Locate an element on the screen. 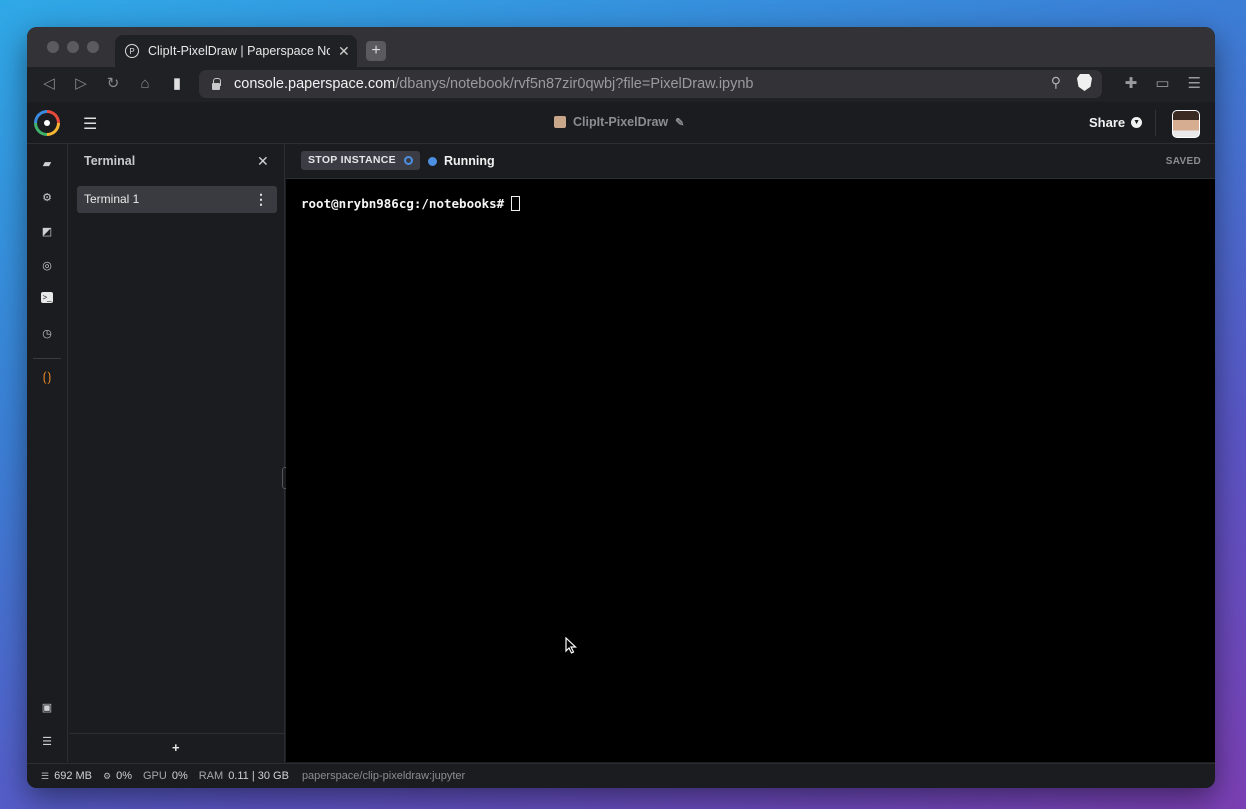 The image size is (1246, 809). paperspace-logo is located at coordinates (47, 123).